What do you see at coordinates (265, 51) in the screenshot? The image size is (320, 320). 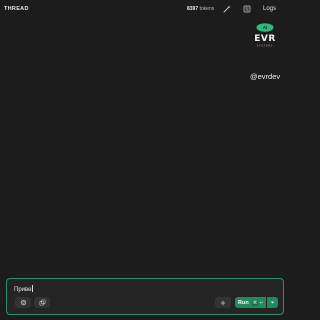 I see `brand-block: AI EVR SYSTEMS @evrdev` at bounding box center [265, 51].